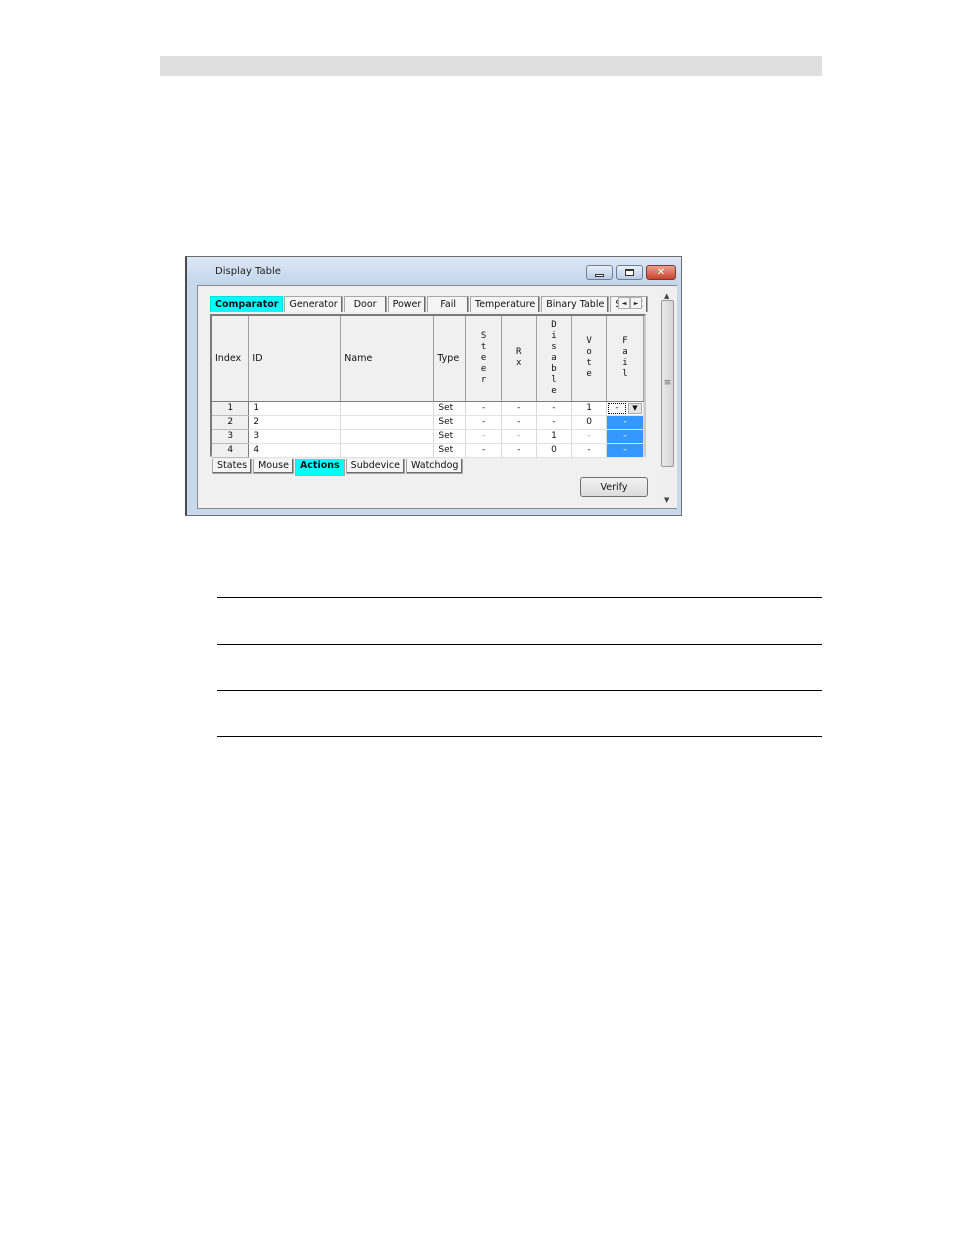 This screenshot has height=1235, width=954. Describe the element at coordinates (599, 272) in the screenshot. I see `minimize-button` at that location.